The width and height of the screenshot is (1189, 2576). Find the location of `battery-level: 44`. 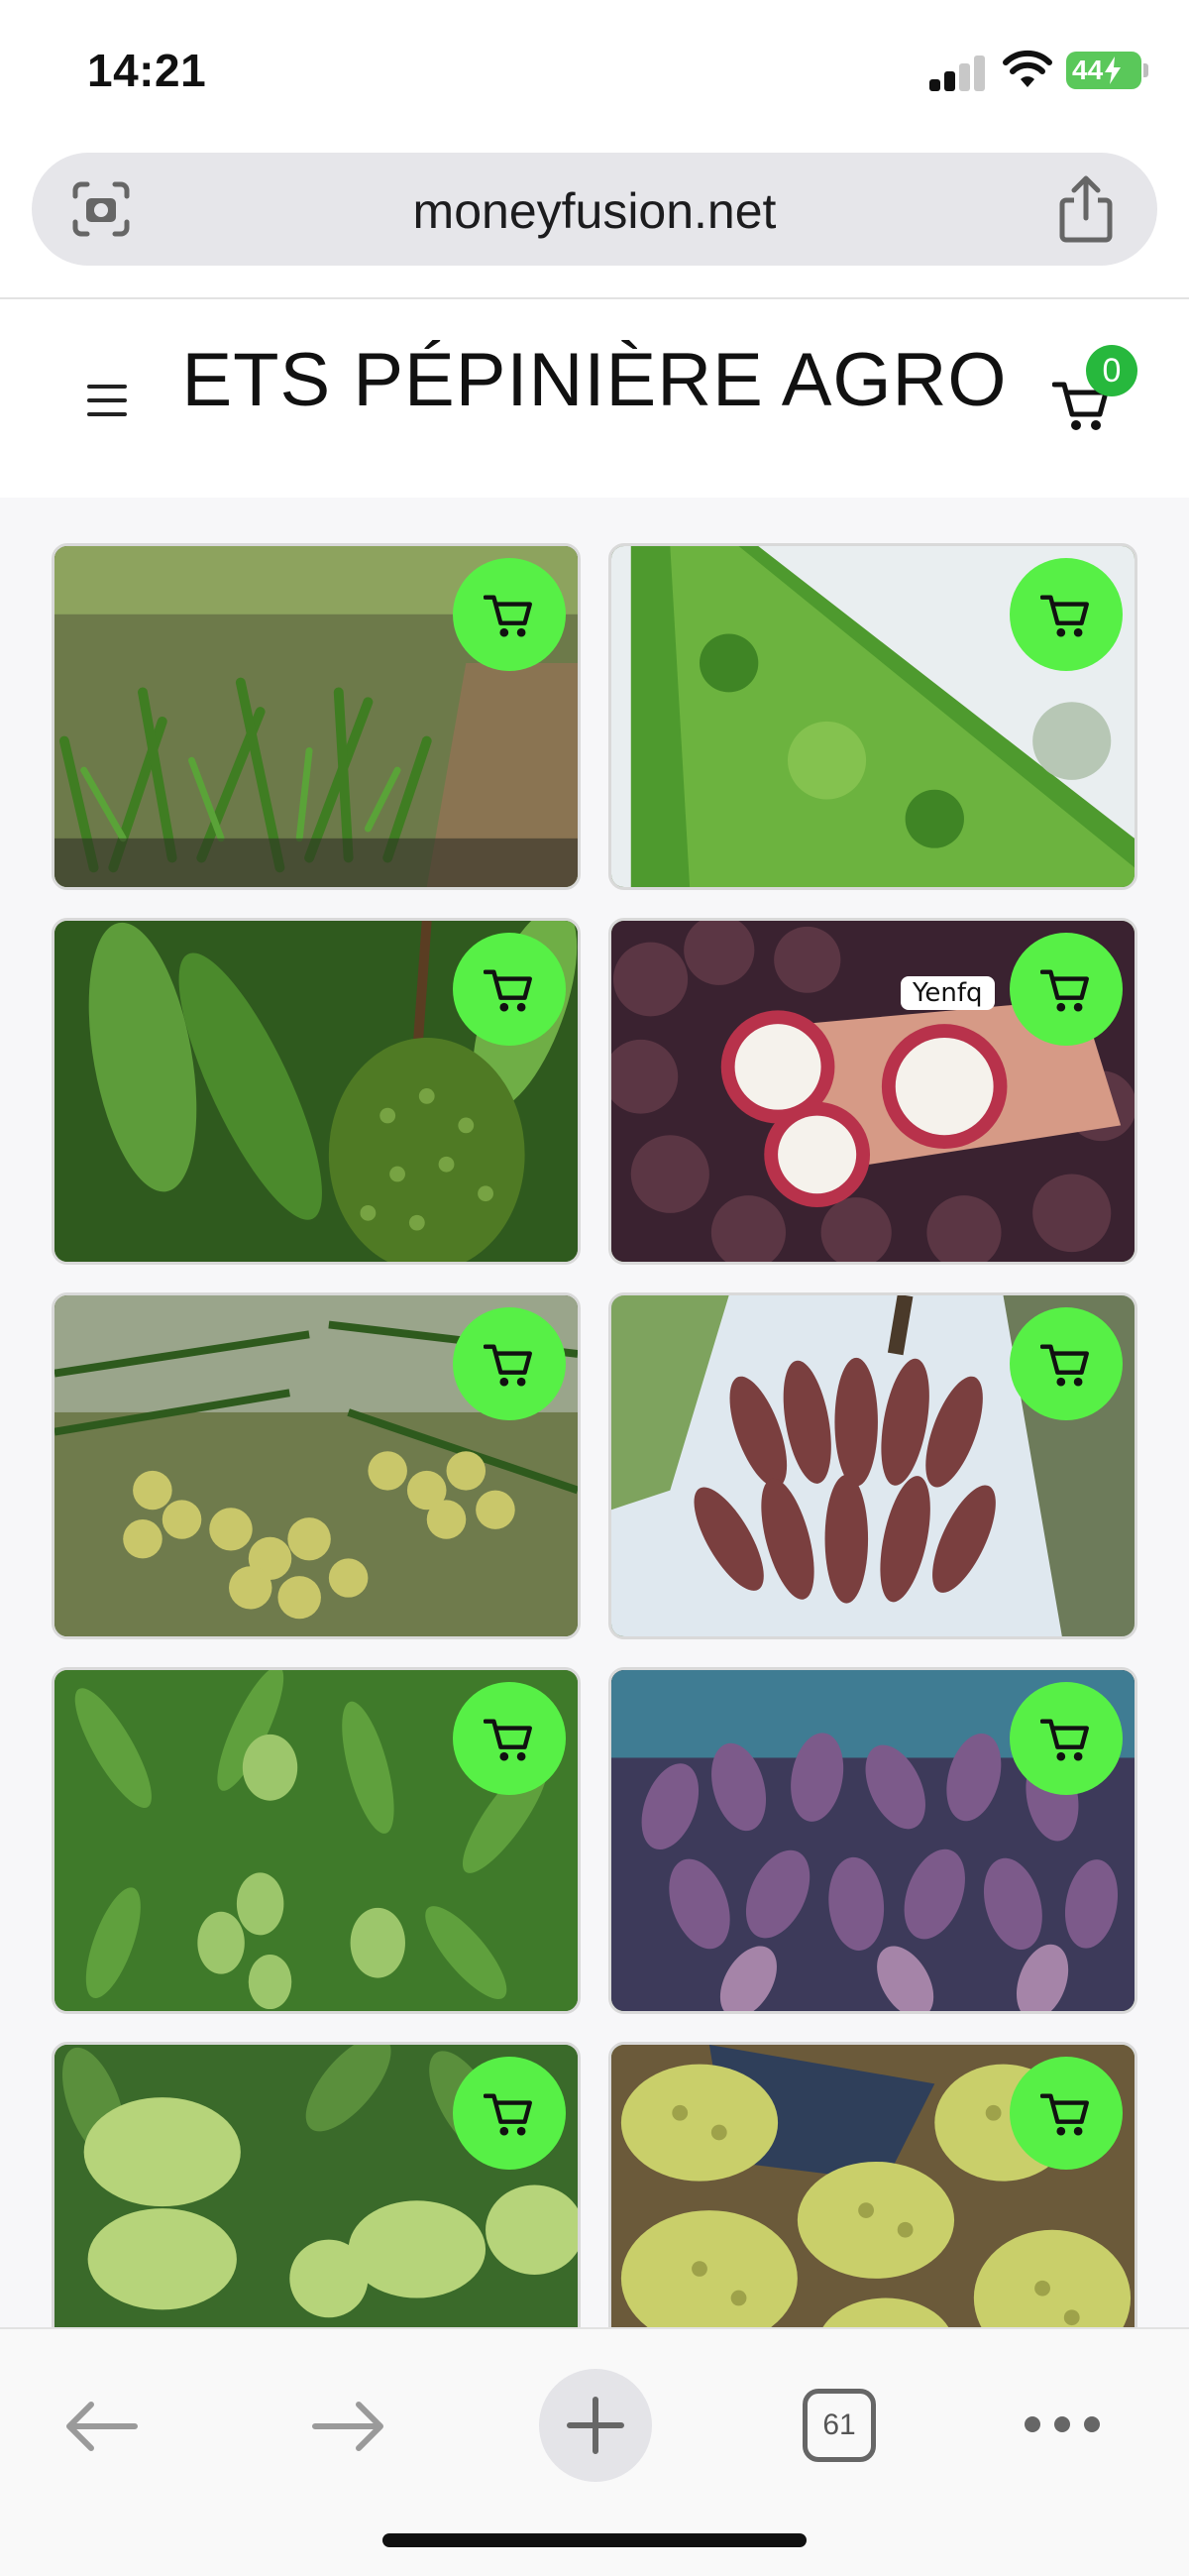

battery-level: 44 is located at coordinates (1088, 70).